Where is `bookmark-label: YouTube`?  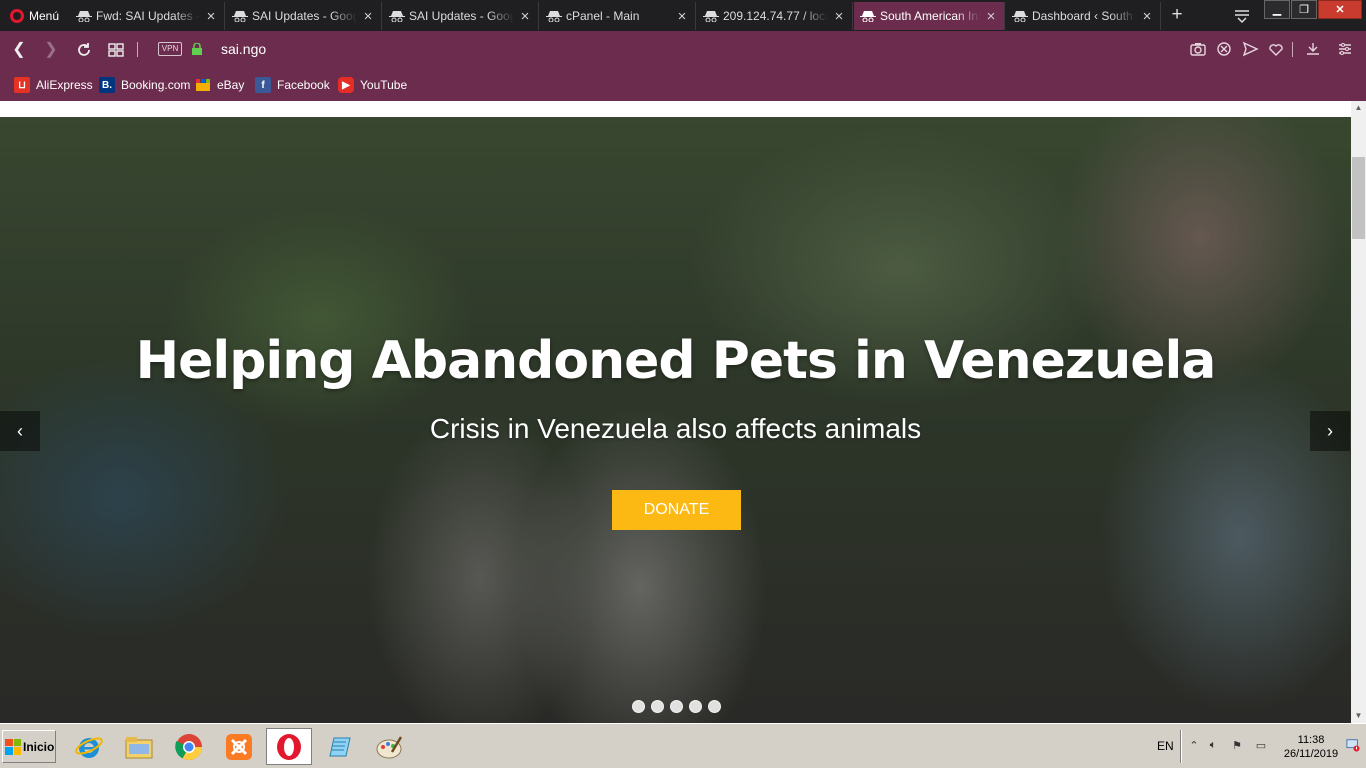
bookmark-label: YouTube is located at coordinates (384, 85).